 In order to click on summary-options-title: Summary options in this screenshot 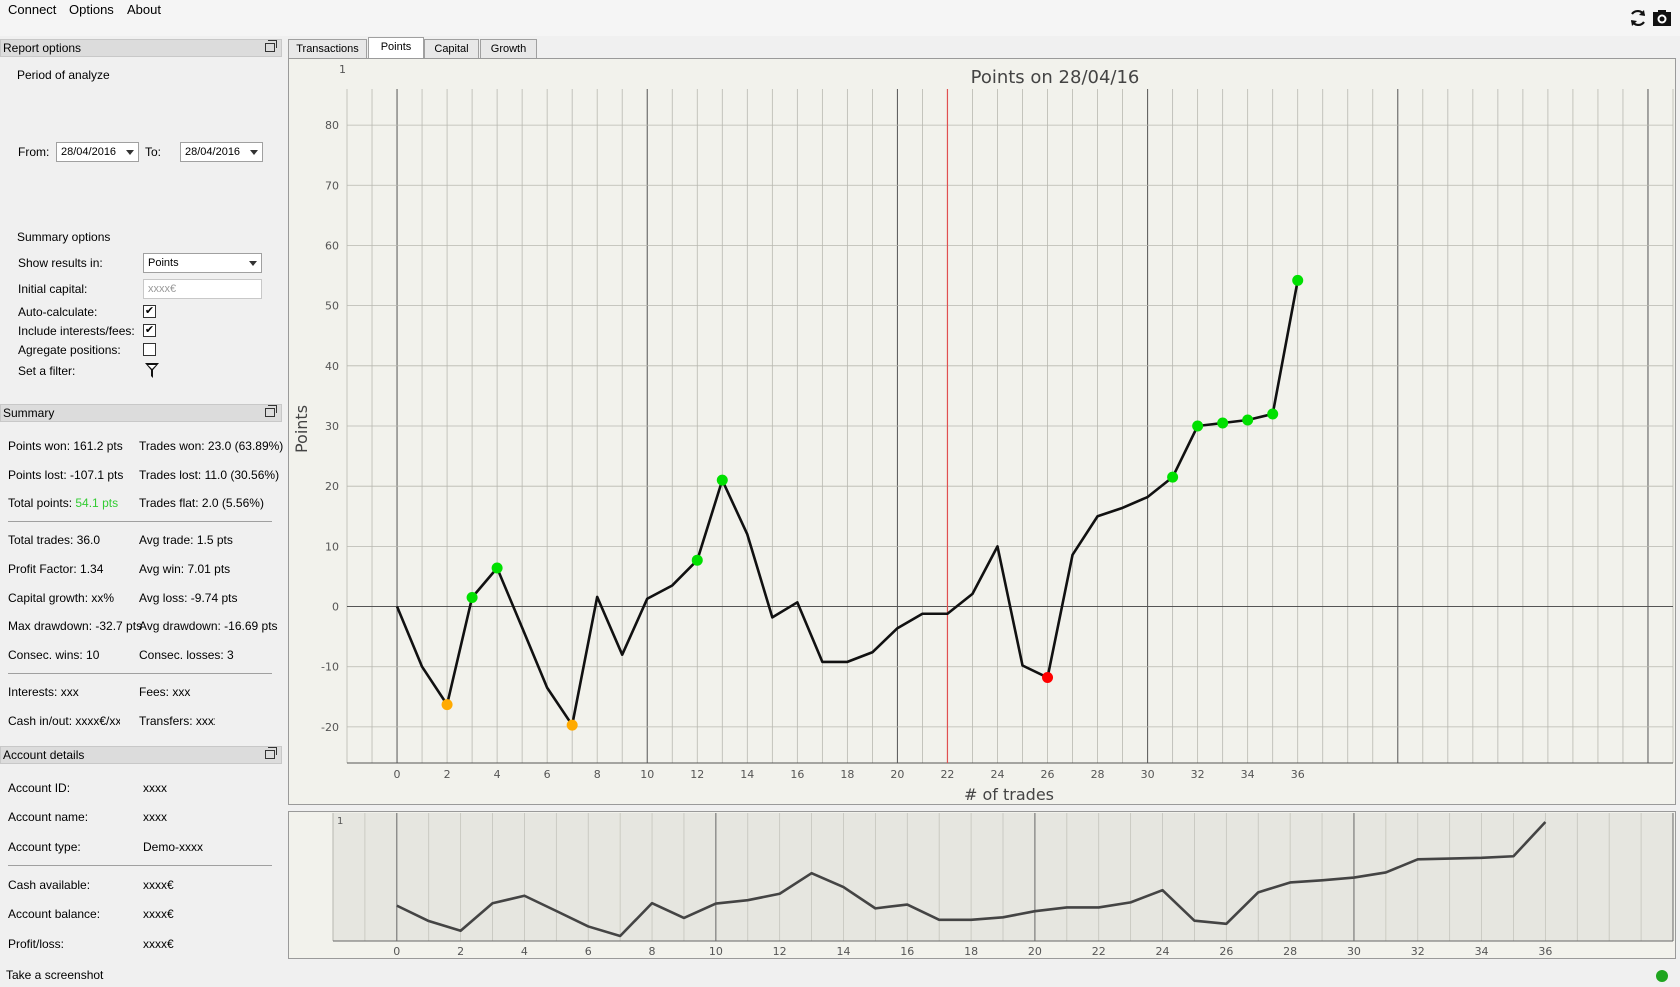, I will do `click(64, 237)`.